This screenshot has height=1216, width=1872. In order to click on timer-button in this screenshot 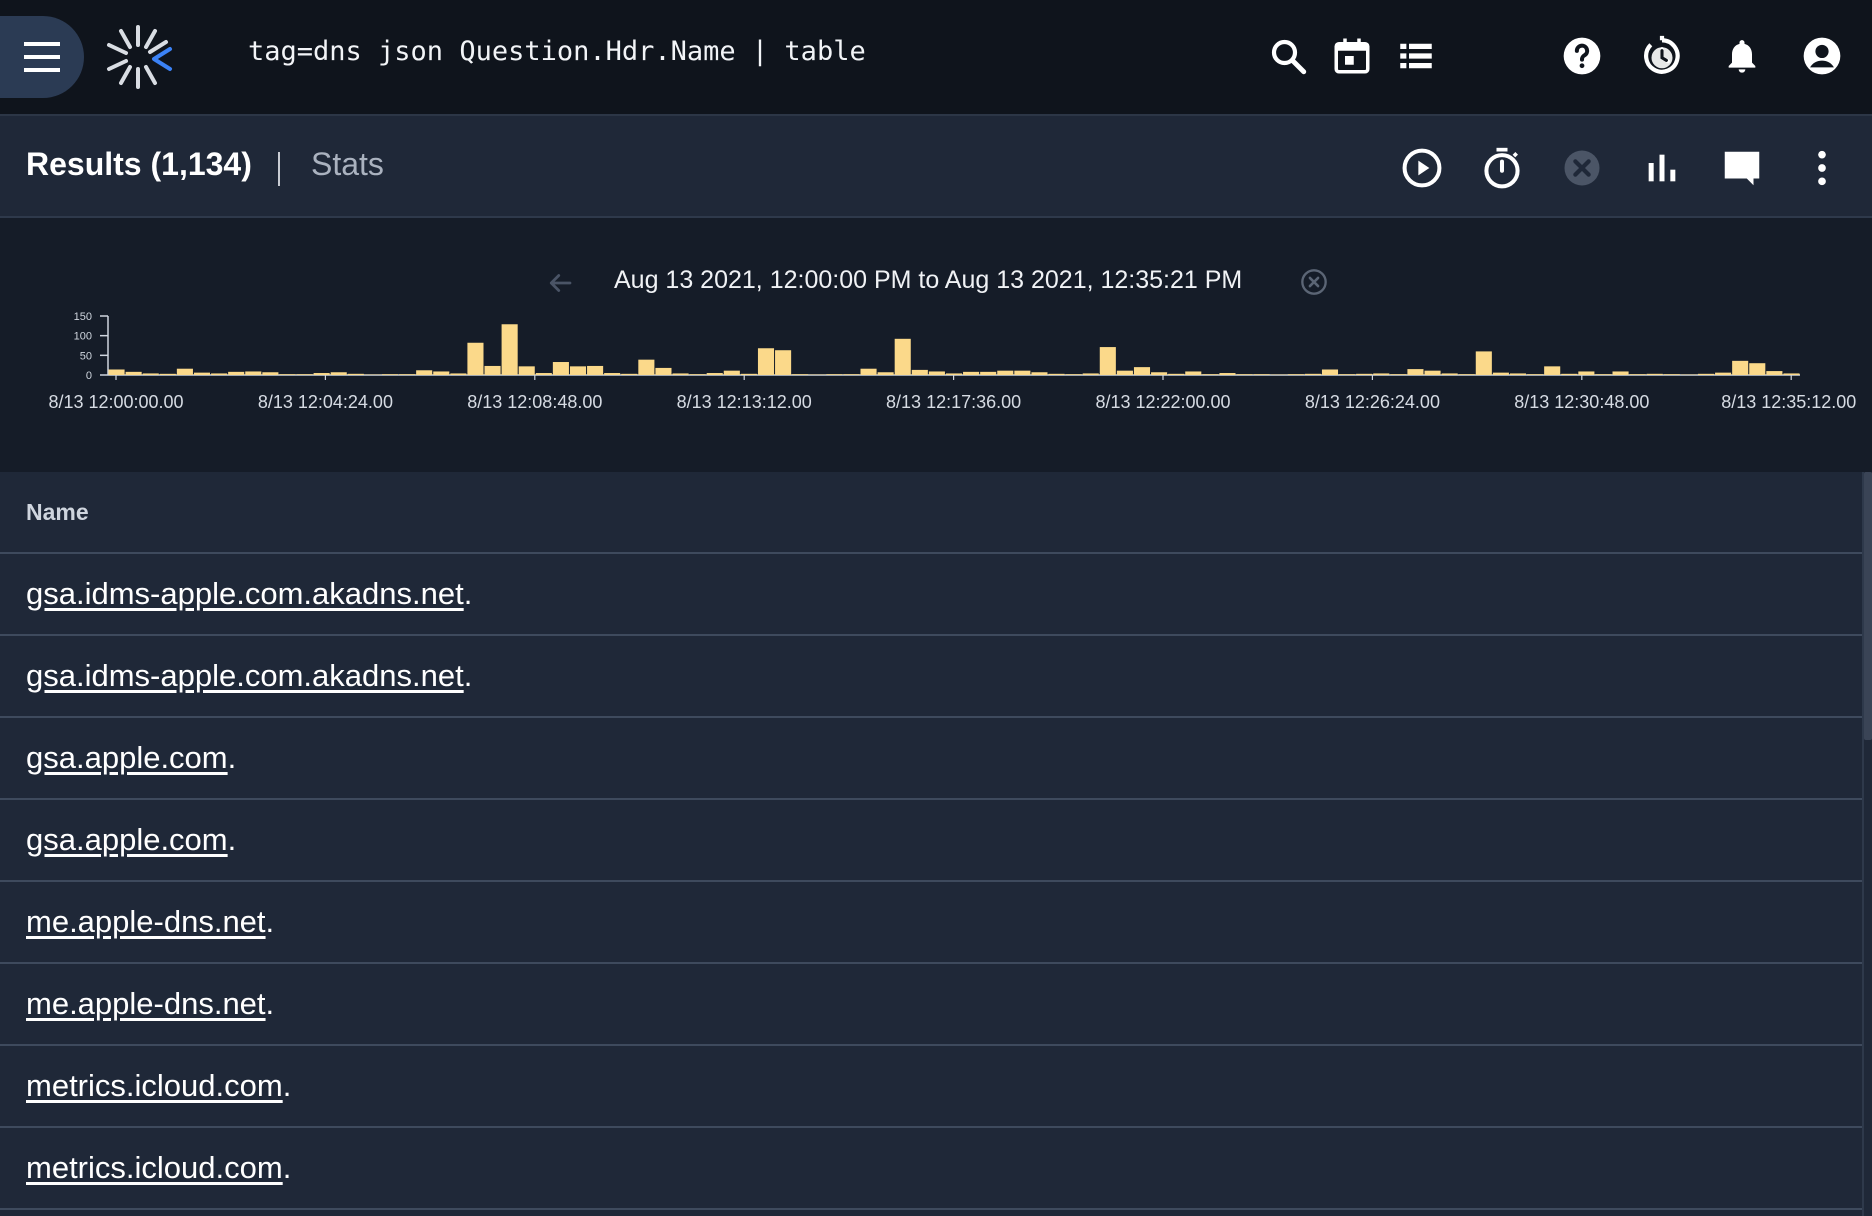, I will do `click(1502, 168)`.